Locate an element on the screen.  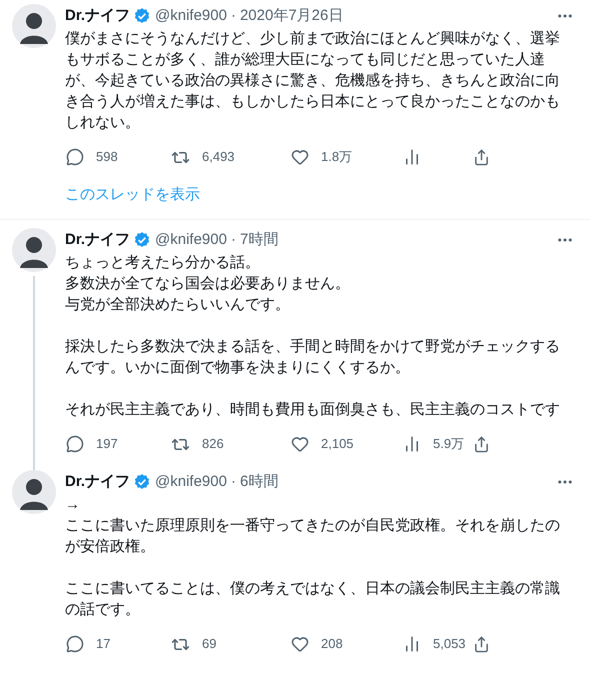
tweet-time: 2020年7月26日 is located at coordinates (292, 16).